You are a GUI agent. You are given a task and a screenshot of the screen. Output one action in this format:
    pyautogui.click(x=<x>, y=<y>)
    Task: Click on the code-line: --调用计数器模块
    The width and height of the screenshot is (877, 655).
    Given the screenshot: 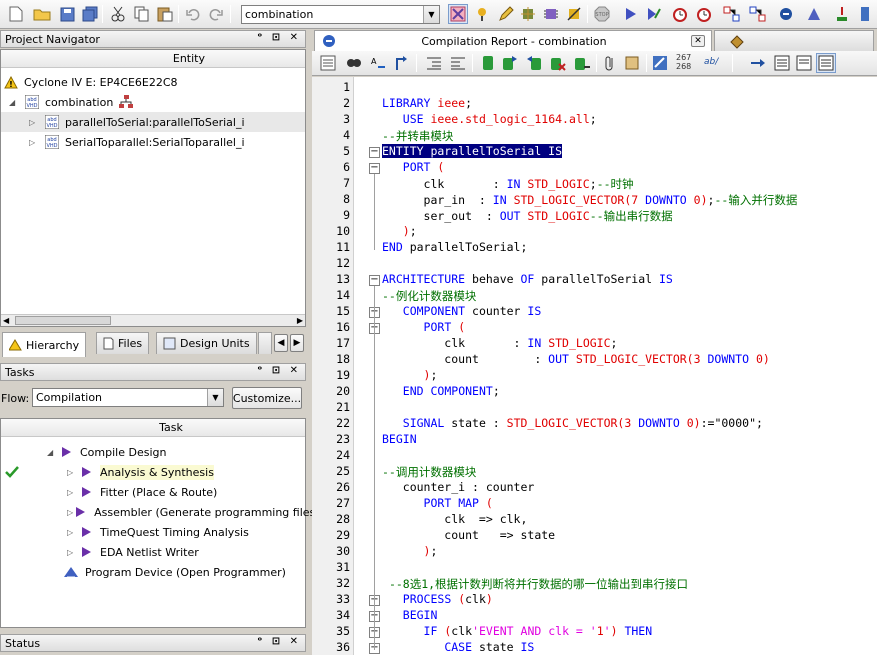 What is the action you would take?
    pyautogui.click(x=429, y=472)
    